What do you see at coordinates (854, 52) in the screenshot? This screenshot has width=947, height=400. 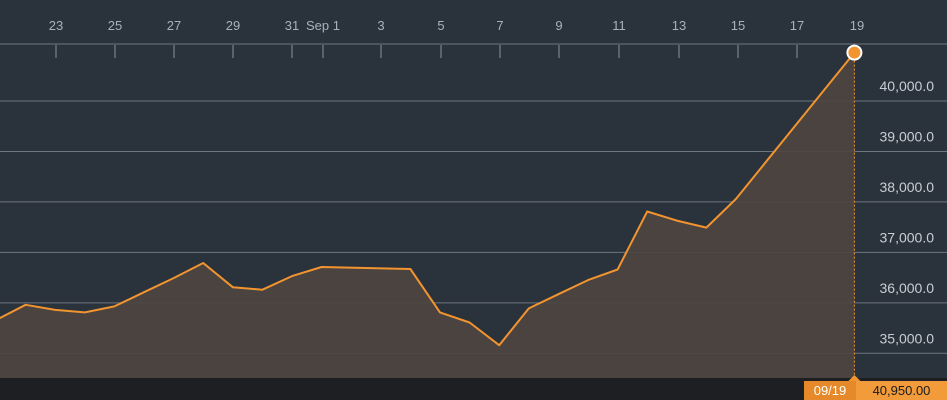 I see `last-point-marker` at bounding box center [854, 52].